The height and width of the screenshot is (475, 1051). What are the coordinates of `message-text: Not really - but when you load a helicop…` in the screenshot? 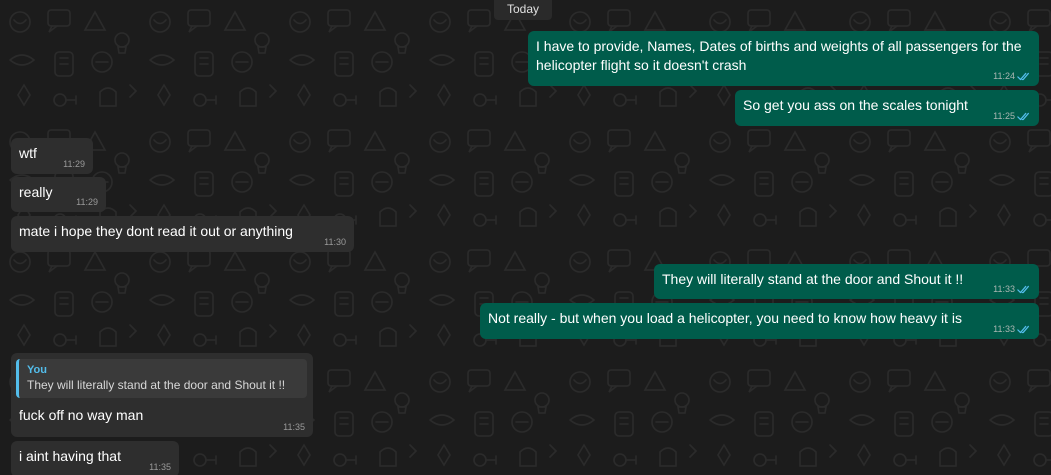 It's located at (725, 318).